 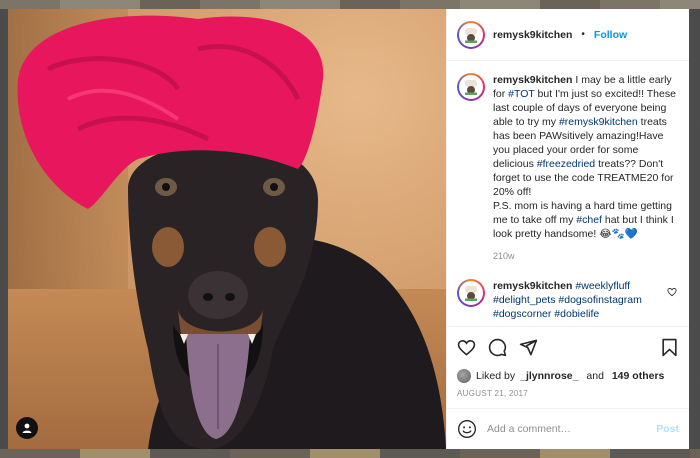 I want to click on tagged-user-button, so click(x=27, y=428).